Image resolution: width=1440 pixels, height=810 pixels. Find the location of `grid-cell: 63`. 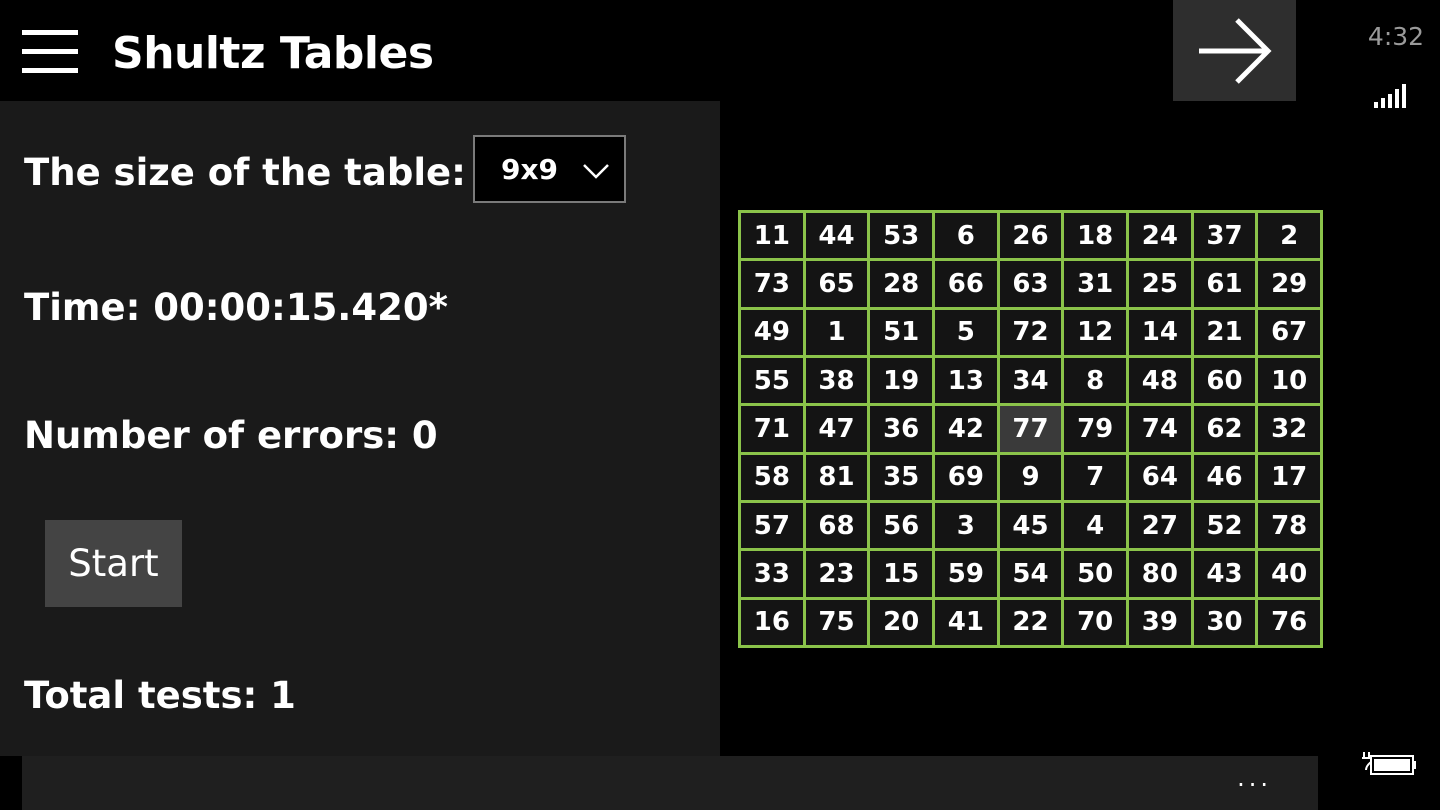

grid-cell: 63 is located at coordinates (1030, 284).